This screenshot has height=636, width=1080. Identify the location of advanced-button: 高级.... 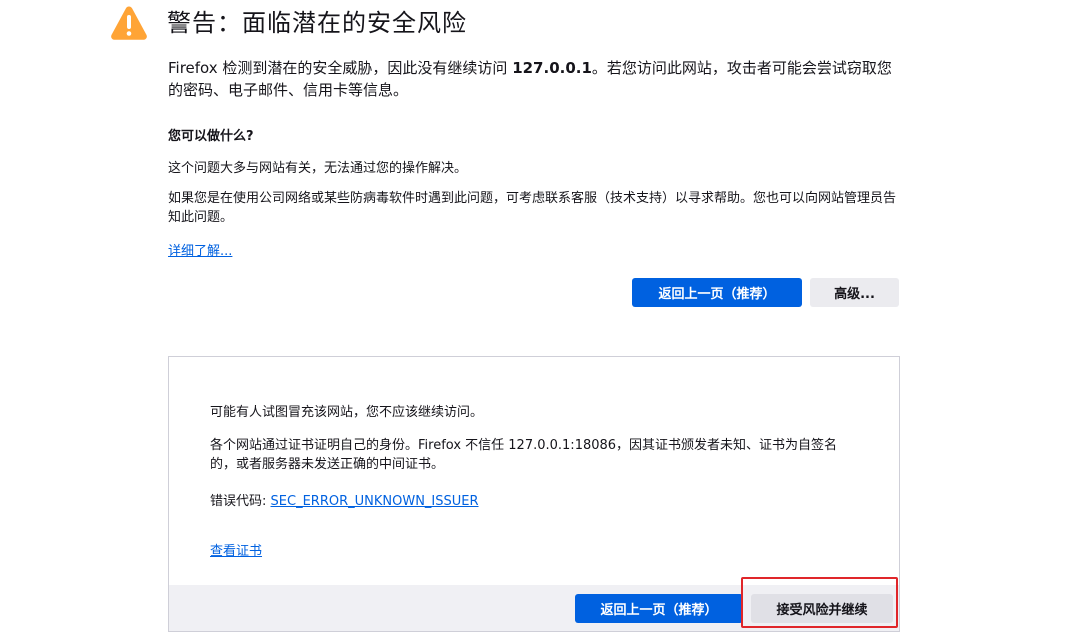
(854, 292).